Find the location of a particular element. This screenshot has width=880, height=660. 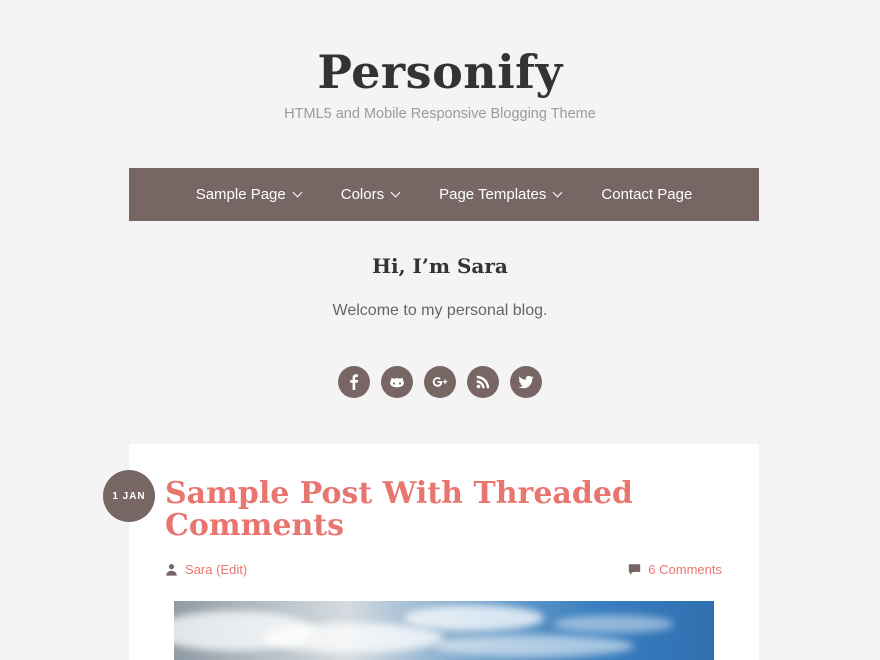

facebook-icon is located at coordinates (354, 382).